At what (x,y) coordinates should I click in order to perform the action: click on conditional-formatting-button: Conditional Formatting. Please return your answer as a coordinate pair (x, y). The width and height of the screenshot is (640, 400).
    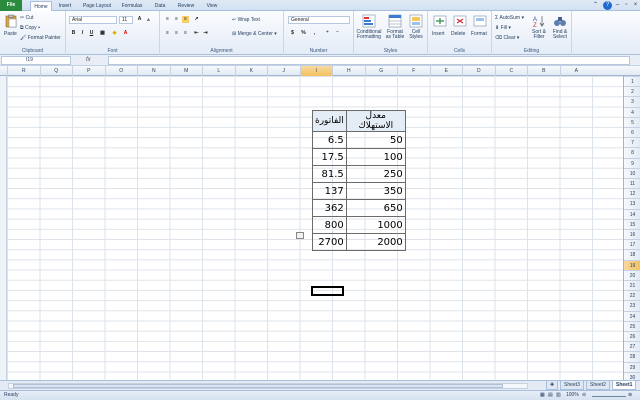
    Looking at the image, I should click on (369, 29).